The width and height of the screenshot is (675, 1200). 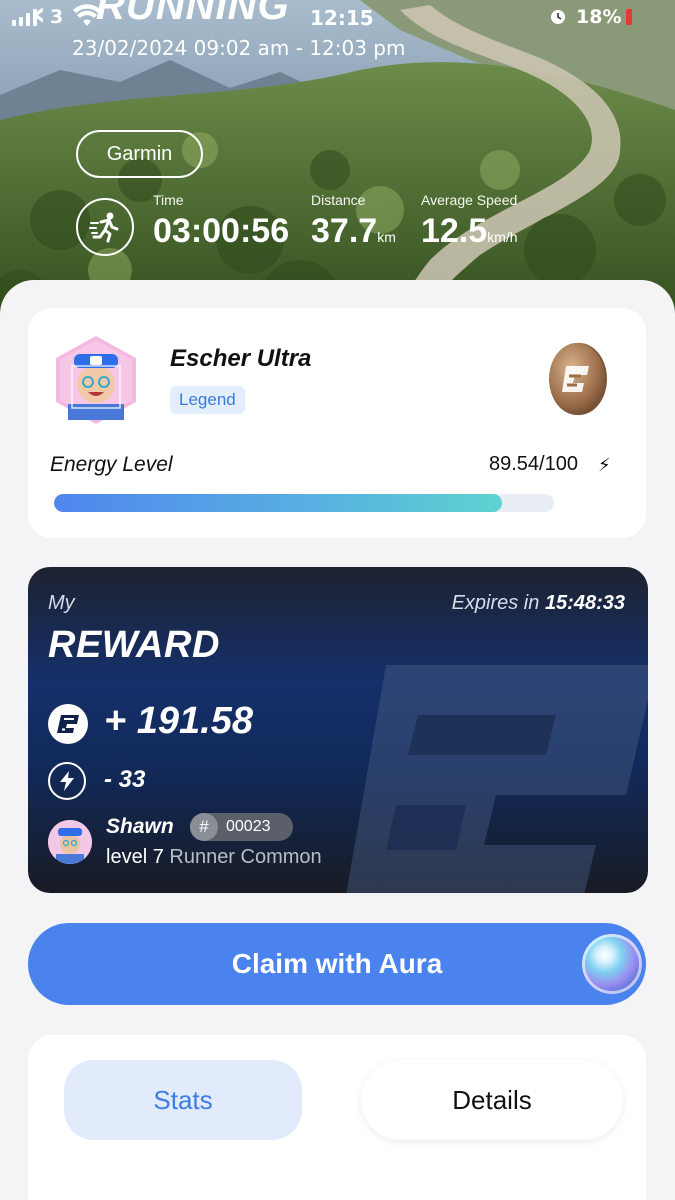 I want to click on lightning-icon: ⚡, so click(x=604, y=465).